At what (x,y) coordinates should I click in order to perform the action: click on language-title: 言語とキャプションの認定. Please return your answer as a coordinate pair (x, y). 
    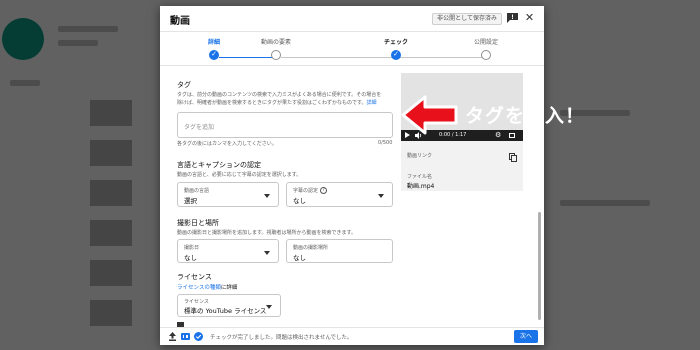
    Looking at the image, I should click on (219, 165).